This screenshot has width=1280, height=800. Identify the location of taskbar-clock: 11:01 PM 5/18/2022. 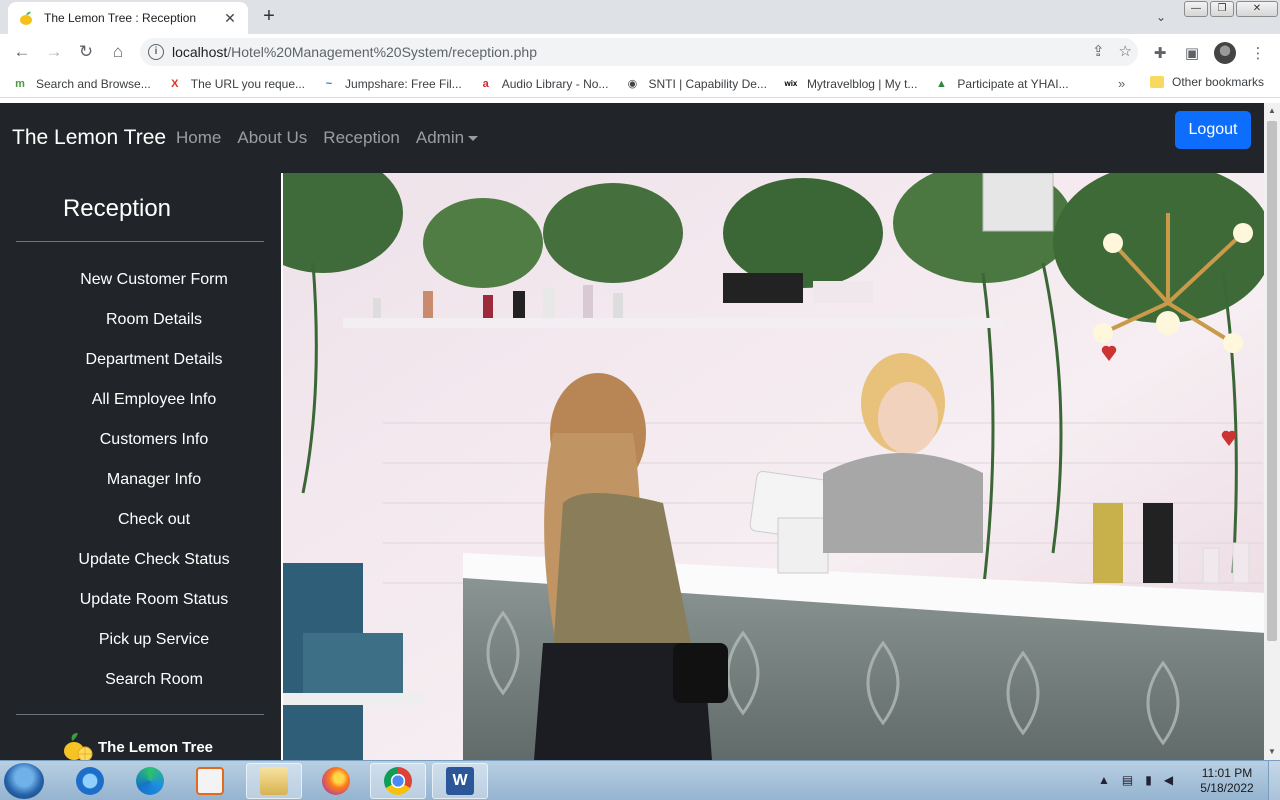
(1227, 781).